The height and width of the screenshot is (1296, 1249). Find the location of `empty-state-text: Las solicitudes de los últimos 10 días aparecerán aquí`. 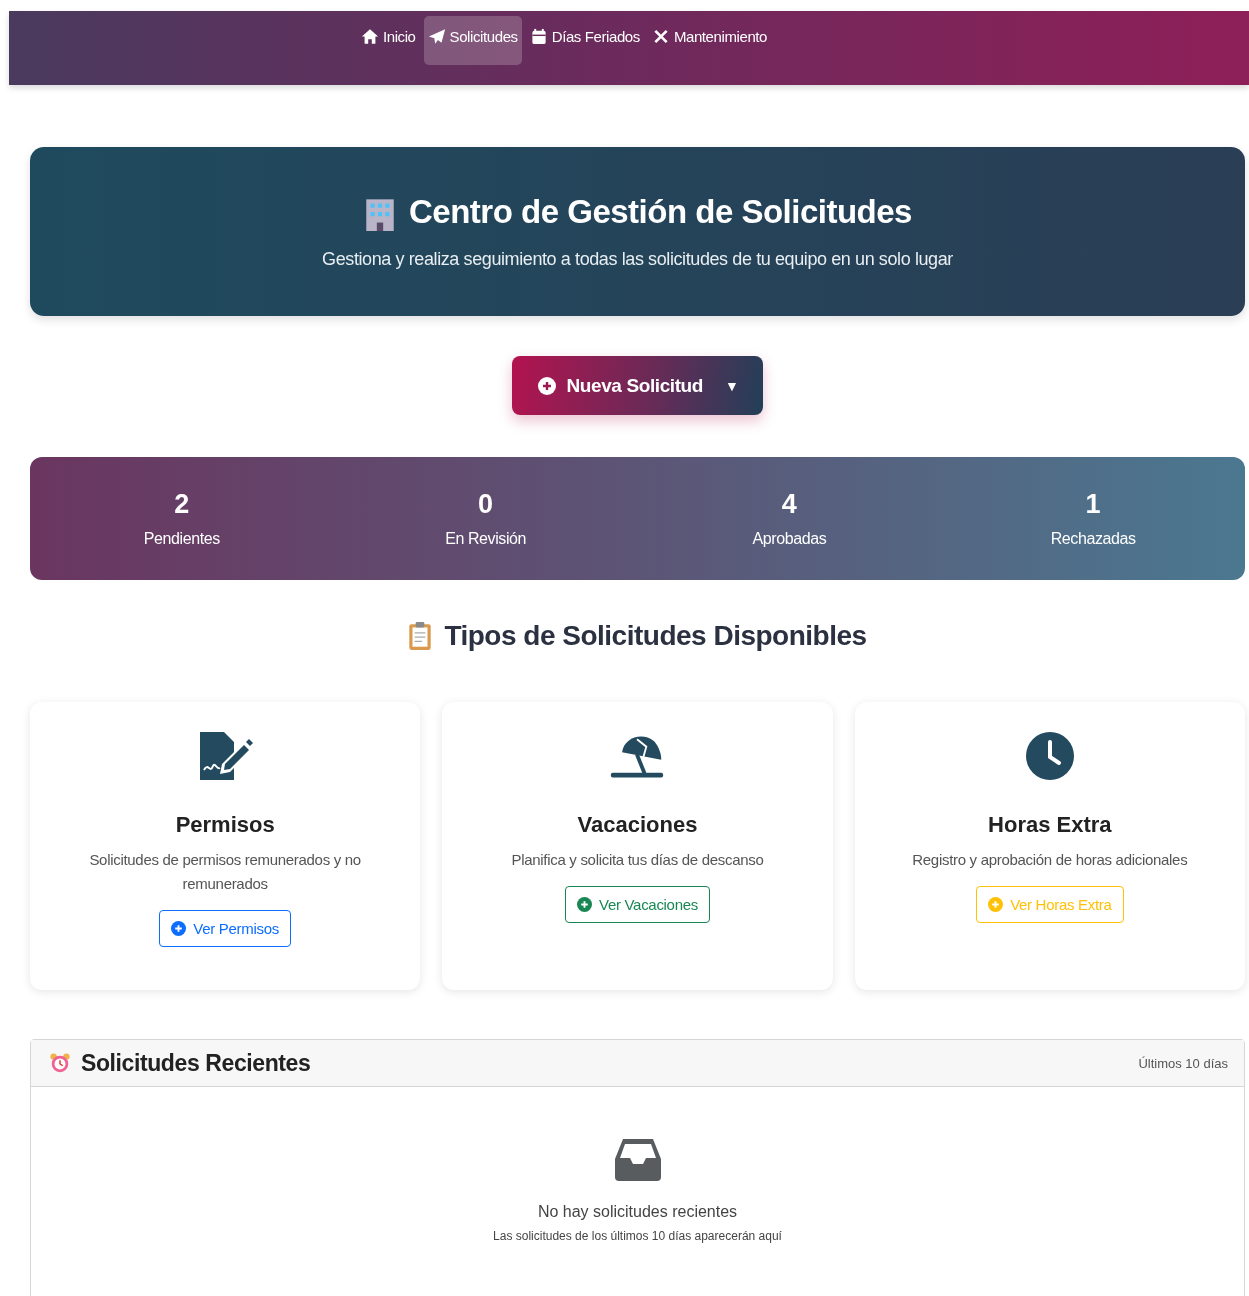

empty-state-text: Las solicitudes de los últimos 10 días aparecerán aquí is located at coordinates (637, 1236).